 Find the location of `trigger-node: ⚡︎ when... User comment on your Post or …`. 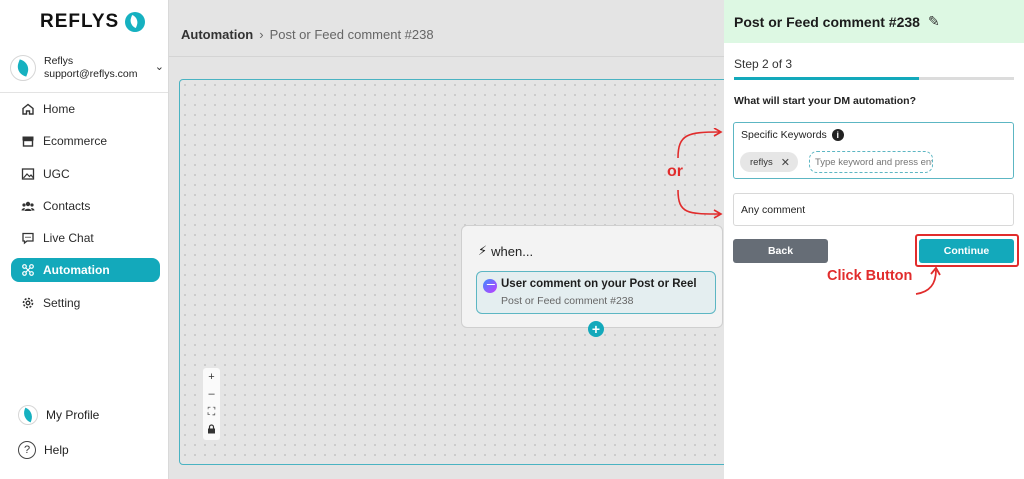

trigger-node: ⚡︎ when... User comment on your Post or … is located at coordinates (592, 276).